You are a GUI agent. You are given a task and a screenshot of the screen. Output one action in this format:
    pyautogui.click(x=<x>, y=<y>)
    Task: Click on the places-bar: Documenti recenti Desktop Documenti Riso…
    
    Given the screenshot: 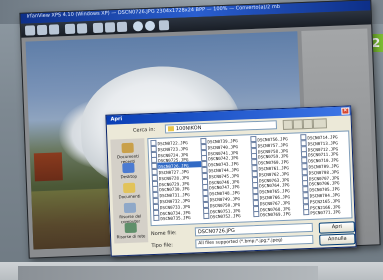 What is the action you would take?
    pyautogui.click(x=129, y=191)
    